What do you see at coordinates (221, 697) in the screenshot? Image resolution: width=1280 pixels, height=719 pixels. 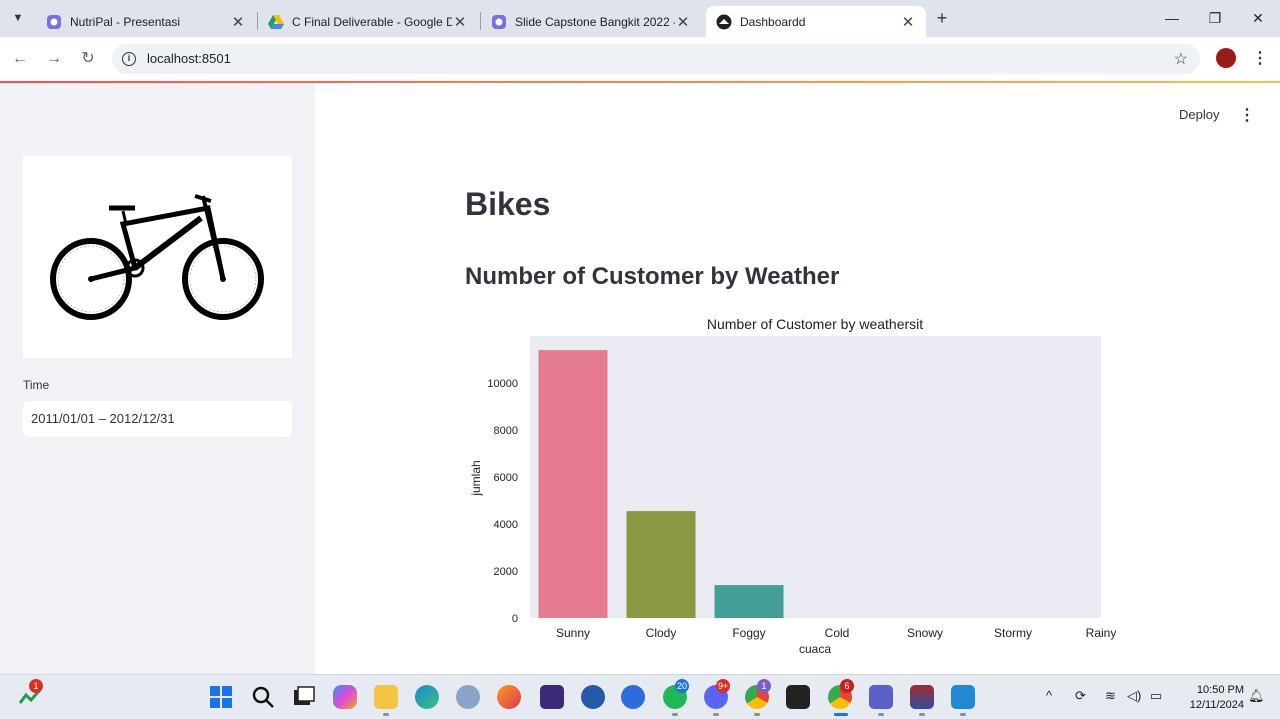 I see `windows-start-icon` at bounding box center [221, 697].